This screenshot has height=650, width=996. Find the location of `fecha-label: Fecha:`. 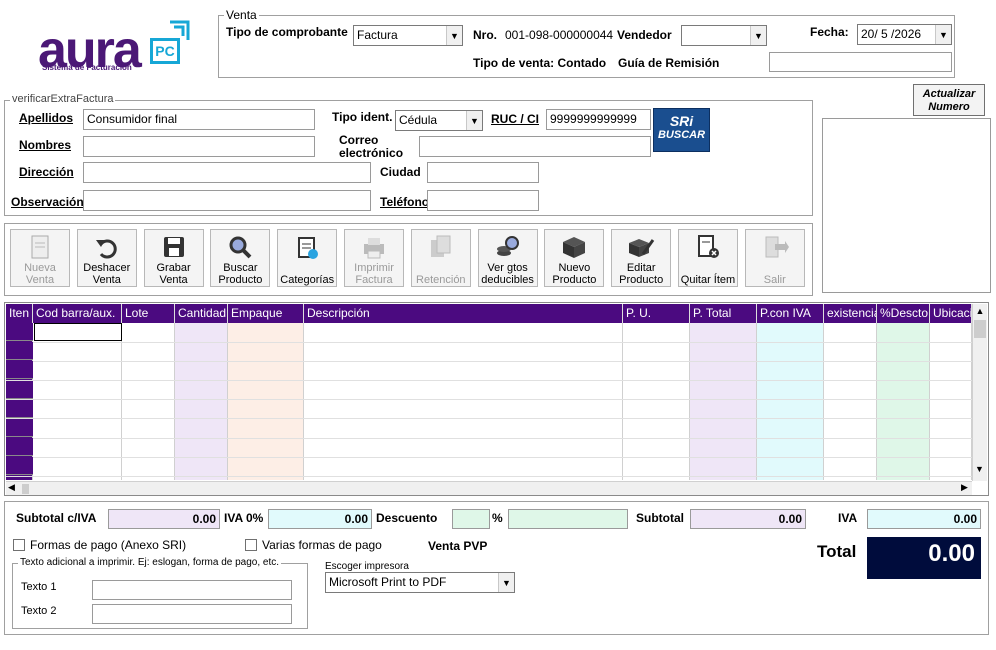

fecha-label: Fecha: is located at coordinates (829, 32).